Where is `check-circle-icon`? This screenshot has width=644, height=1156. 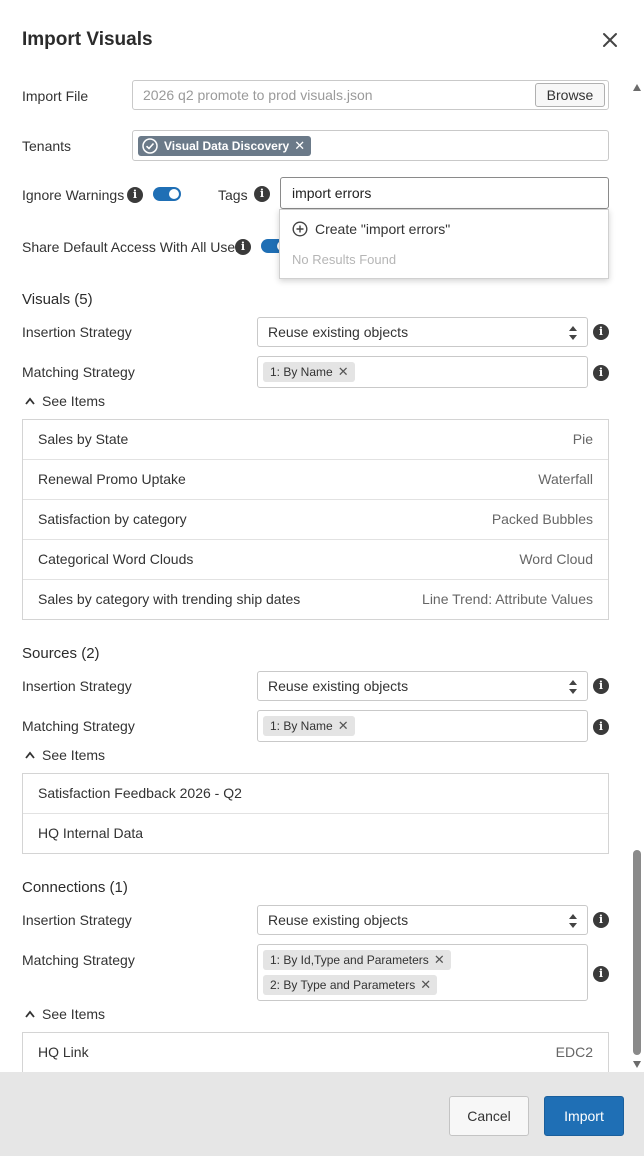
check-circle-icon is located at coordinates (150, 146).